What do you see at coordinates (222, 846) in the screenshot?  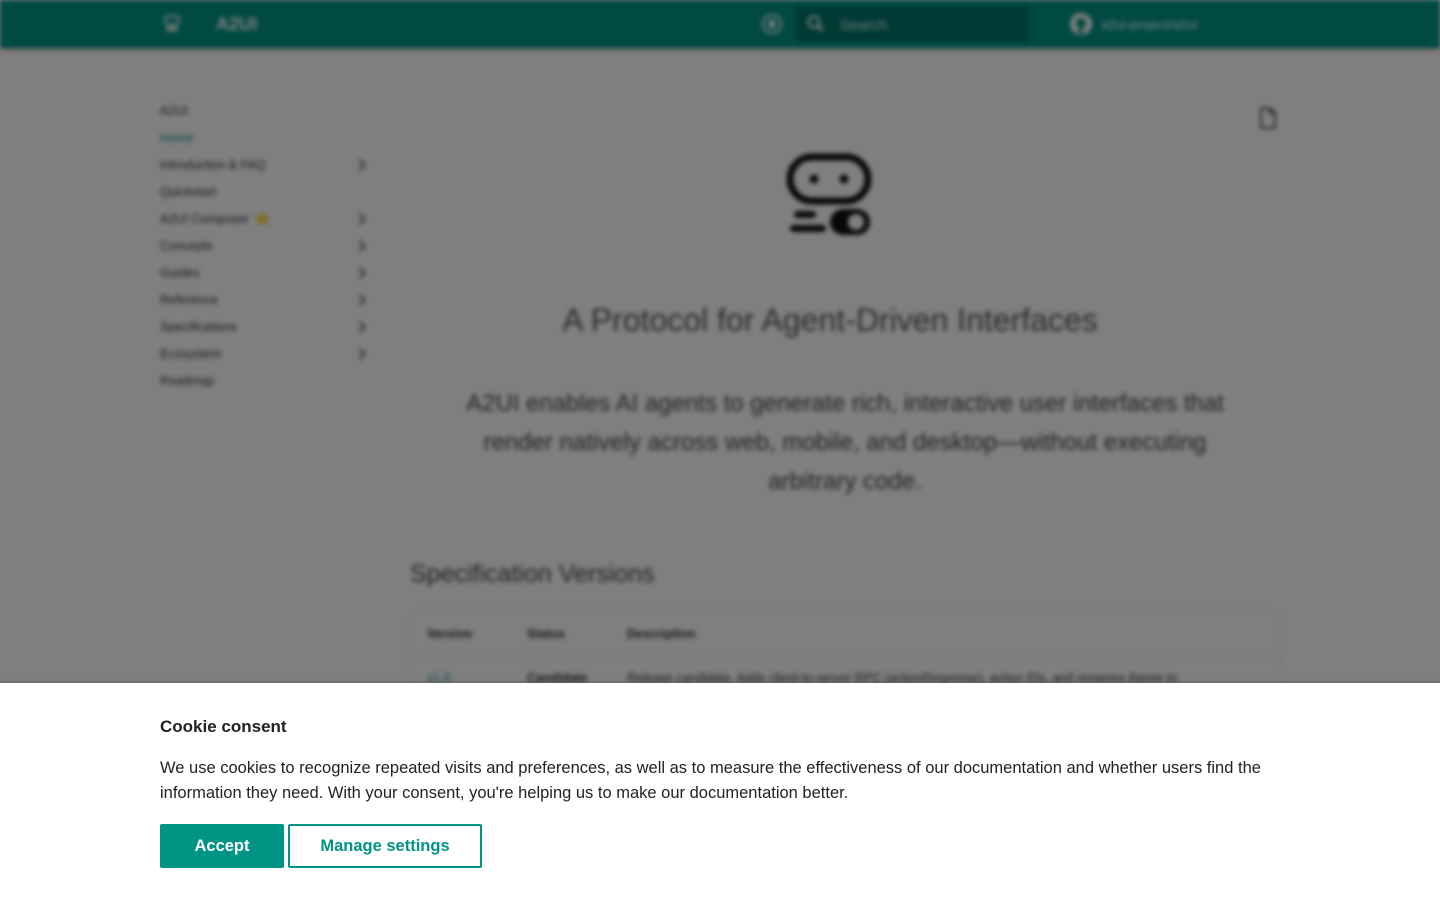 I see `accept-button: Accept` at bounding box center [222, 846].